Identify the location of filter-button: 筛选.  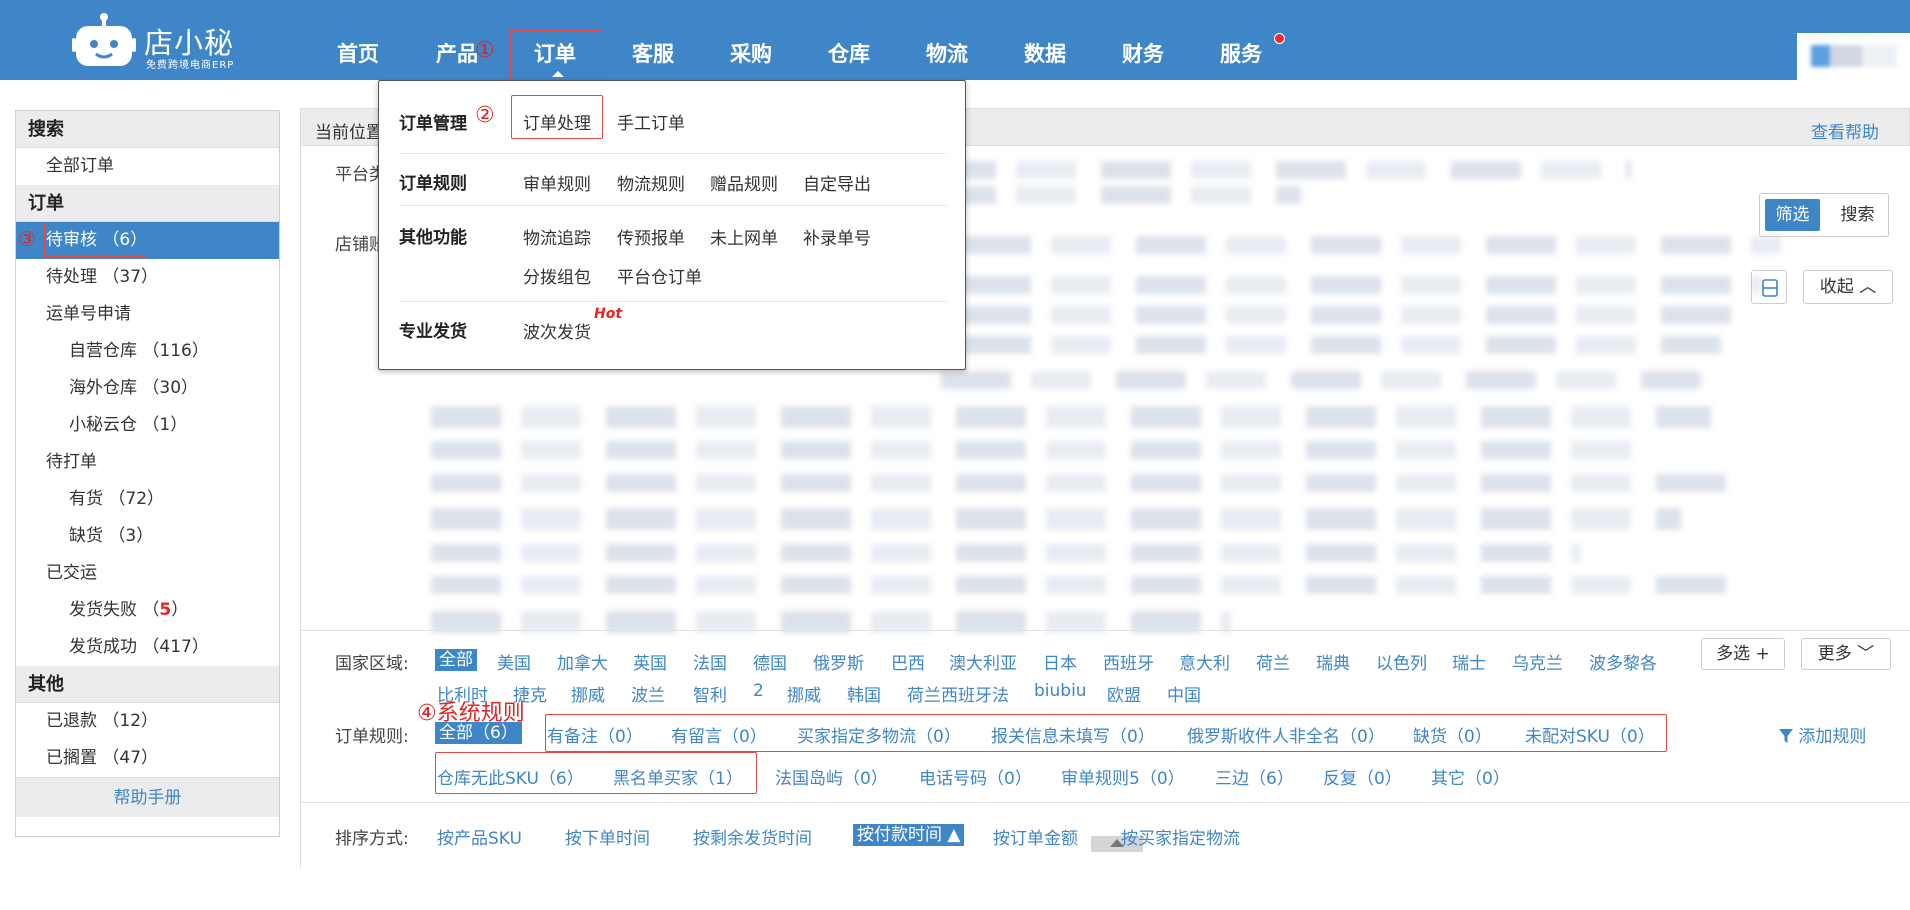
(1792, 215).